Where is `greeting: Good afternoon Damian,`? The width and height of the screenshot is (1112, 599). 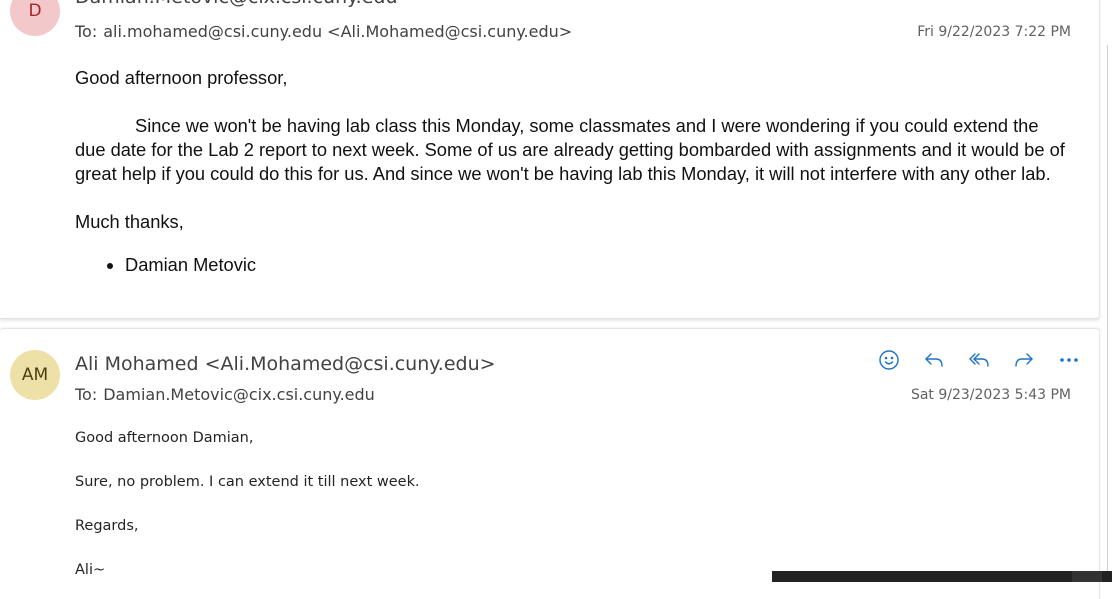
greeting: Good afternoon Damian, is located at coordinates (164, 438).